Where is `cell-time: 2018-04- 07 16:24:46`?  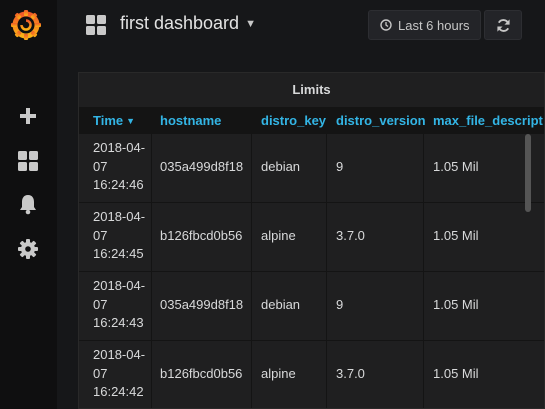 cell-time: 2018-04- 07 16:24:46 is located at coordinates (119, 166).